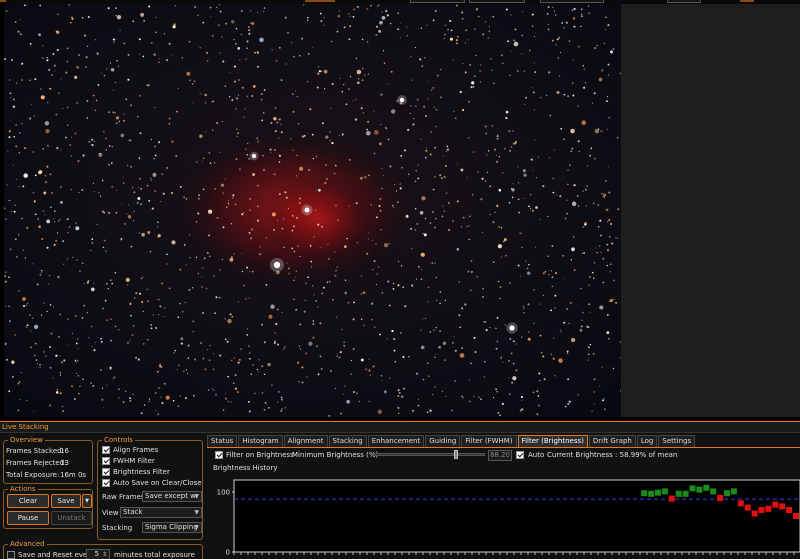  What do you see at coordinates (222, 441) in the screenshot?
I see `tab-status: Status` at bounding box center [222, 441].